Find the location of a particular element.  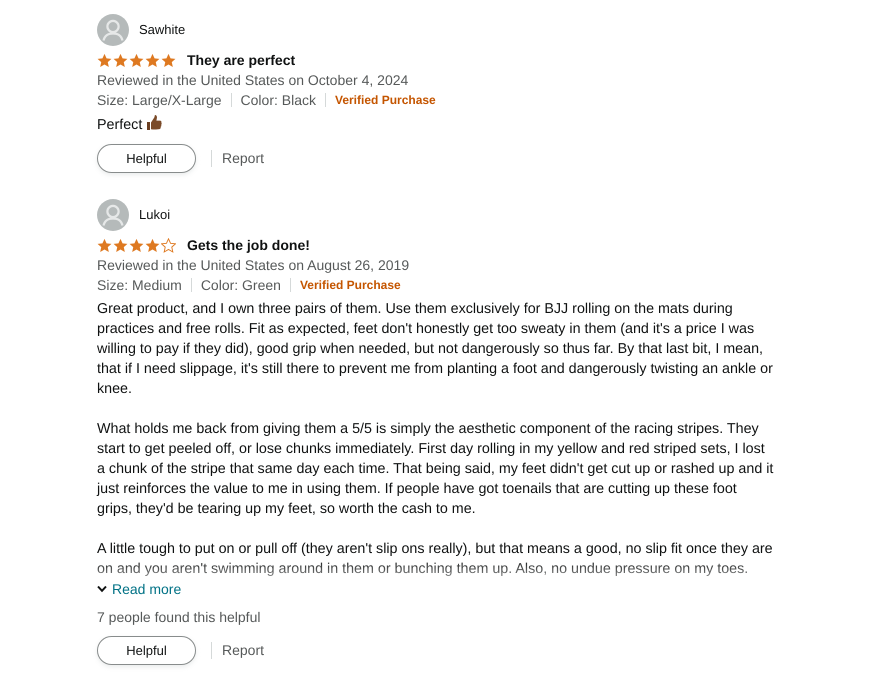

review-text: What holds me back from giving them a 5/5 is simply the aesthetic component of the racing stripes. They start to get peeled off, or lose chunks immediately. First day rolling in my yellow and red striped sets, I lost a chunk of the stripe that same day each time. That being said, my feet didn't get cut up or rashed up and it just reinforces the value to me in using them. If people have got toenails that are cutting up these foot grips, they'd be tearing up my feet, so worth the cash to me. is located at coordinates (435, 469).